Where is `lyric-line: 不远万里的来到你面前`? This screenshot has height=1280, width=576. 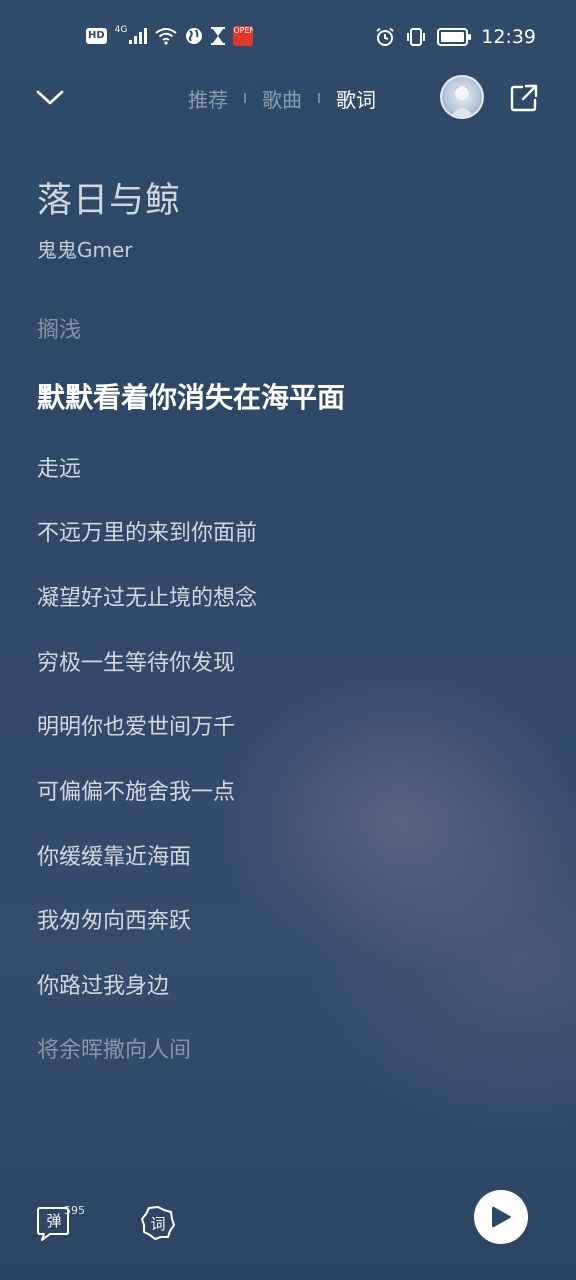
lyric-line: 不远万里的来到你面前 is located at coordinates (147, 533).